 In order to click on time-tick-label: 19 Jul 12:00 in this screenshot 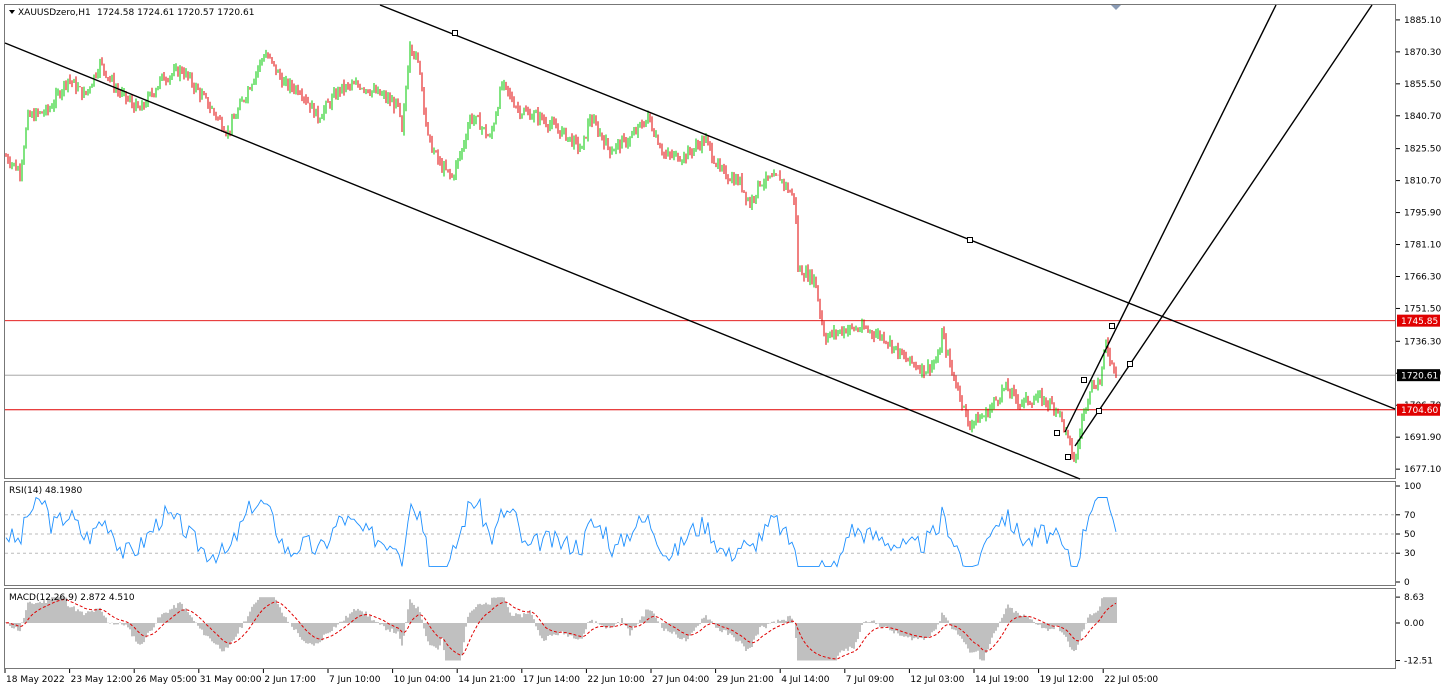, I will do `click(1067, 680)`.